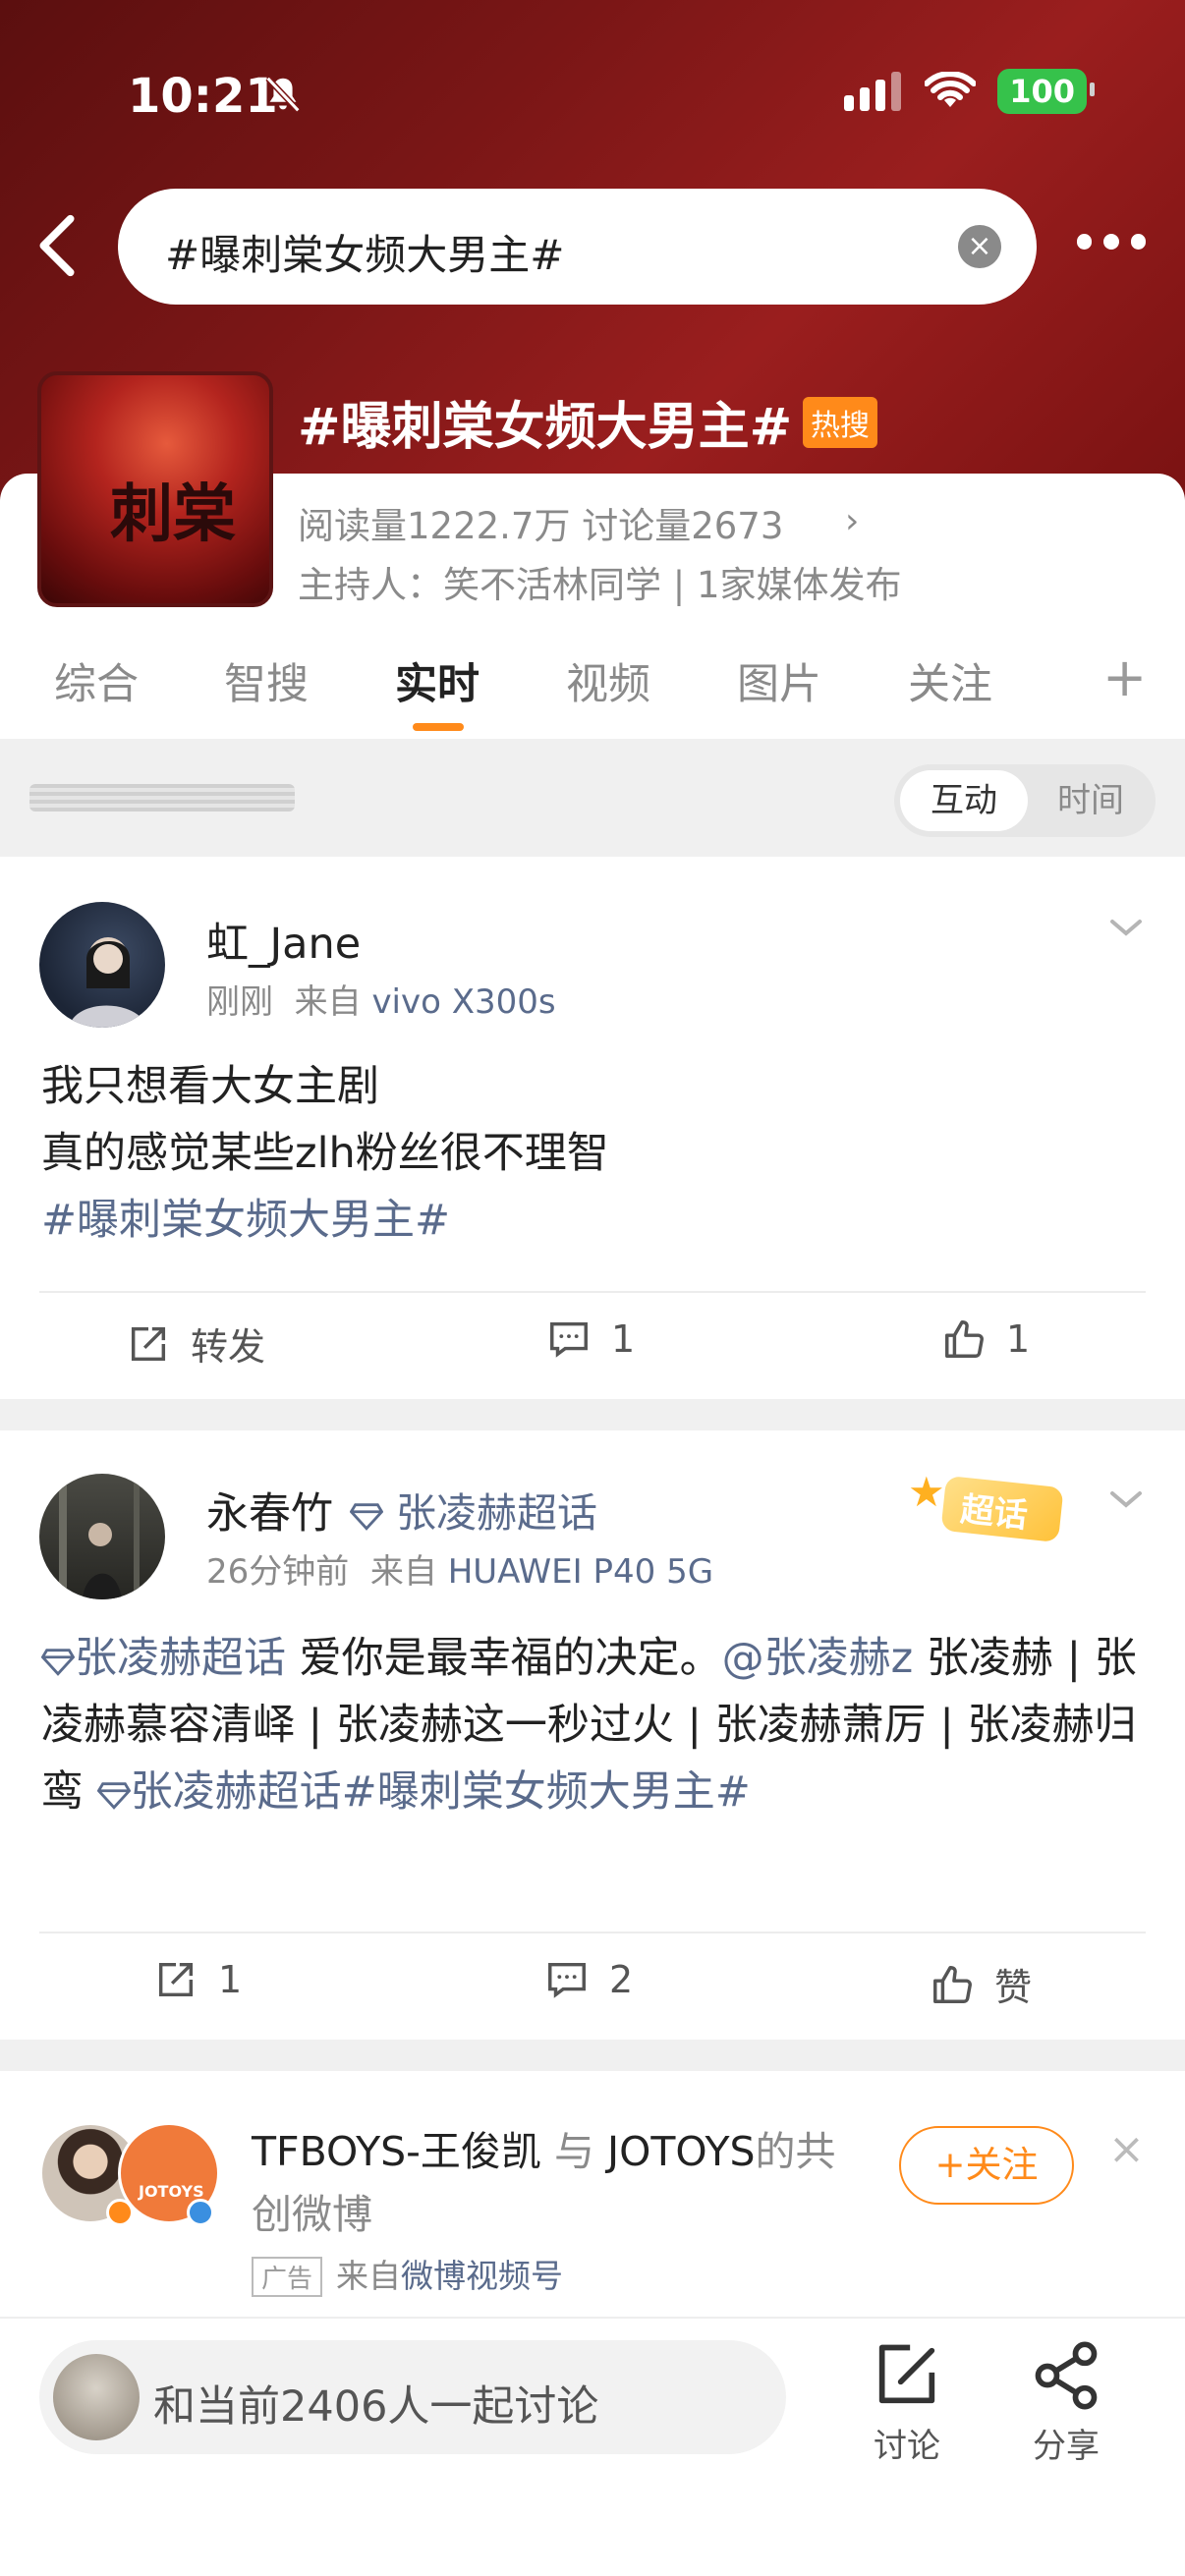 This screenshot has height=2576, width=1185. What do you see at coordinates (1014, 1987) in the screenshot?
I see `like-label: 赞` at bounding box center [1014, 1987].